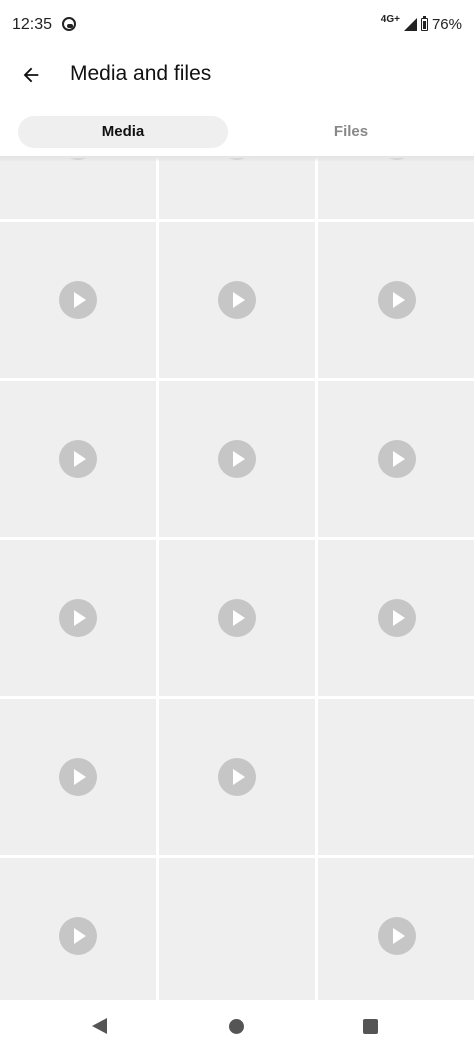 The width and height of the screenshot is (474, 1053). I want to click on back-button, so click(31, 75).